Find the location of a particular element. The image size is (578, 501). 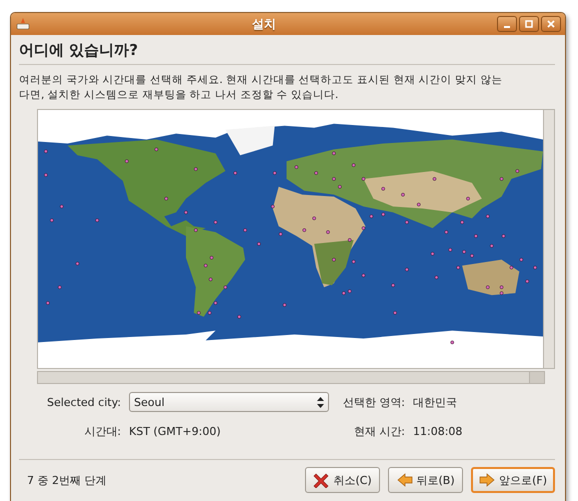

field-value: KST (GMT+9:00) is located at coordinates (175, 431).